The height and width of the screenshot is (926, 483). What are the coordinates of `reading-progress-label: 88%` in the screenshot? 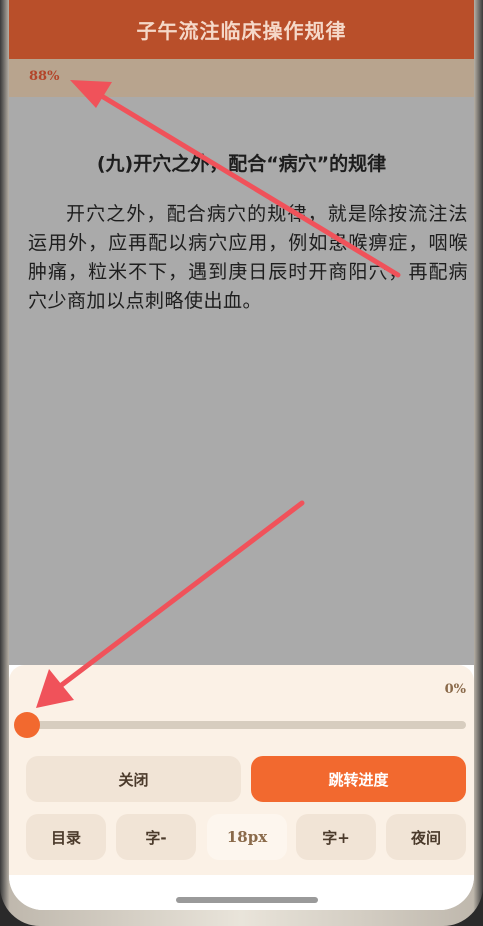 It's located at (44, 76).